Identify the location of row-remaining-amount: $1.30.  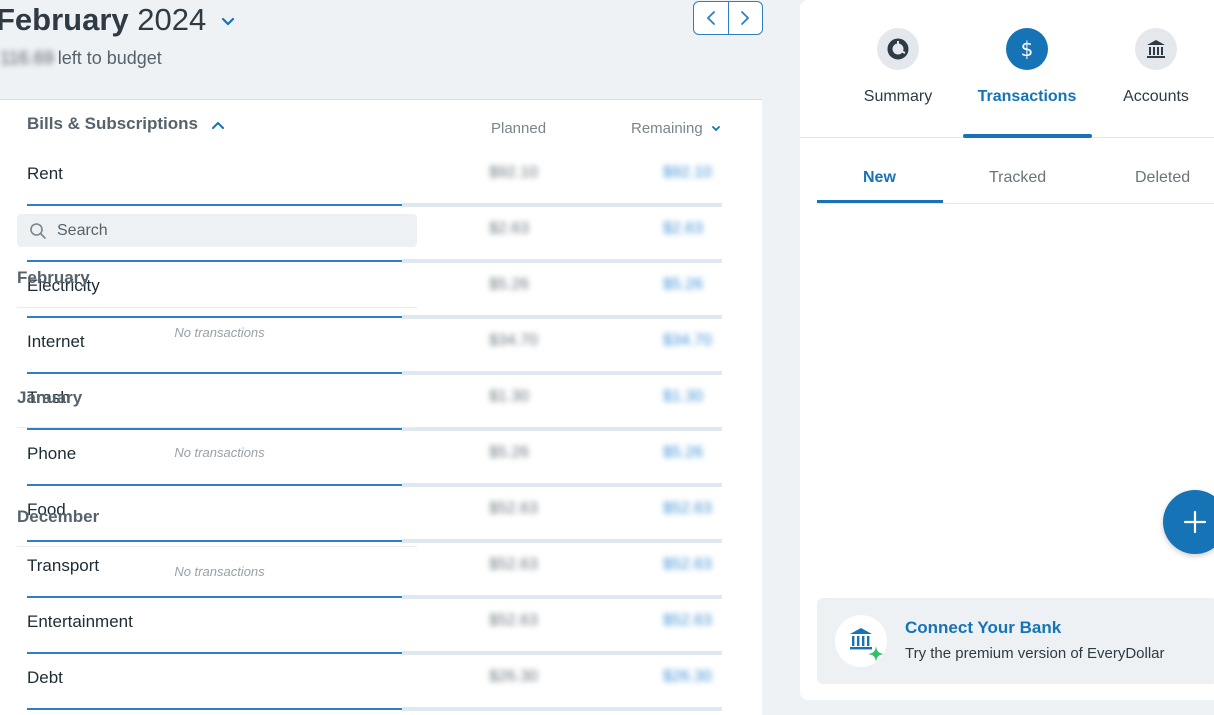
(683, 396).